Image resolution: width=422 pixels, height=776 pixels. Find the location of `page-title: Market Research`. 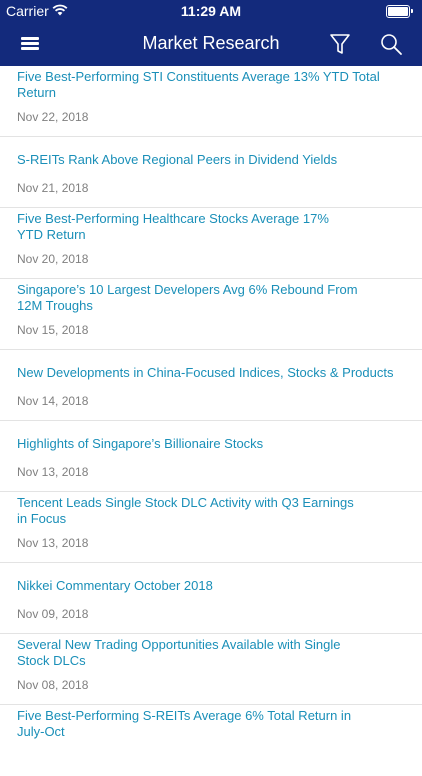

page-title: Market Research is located at coordinates (211, 43).